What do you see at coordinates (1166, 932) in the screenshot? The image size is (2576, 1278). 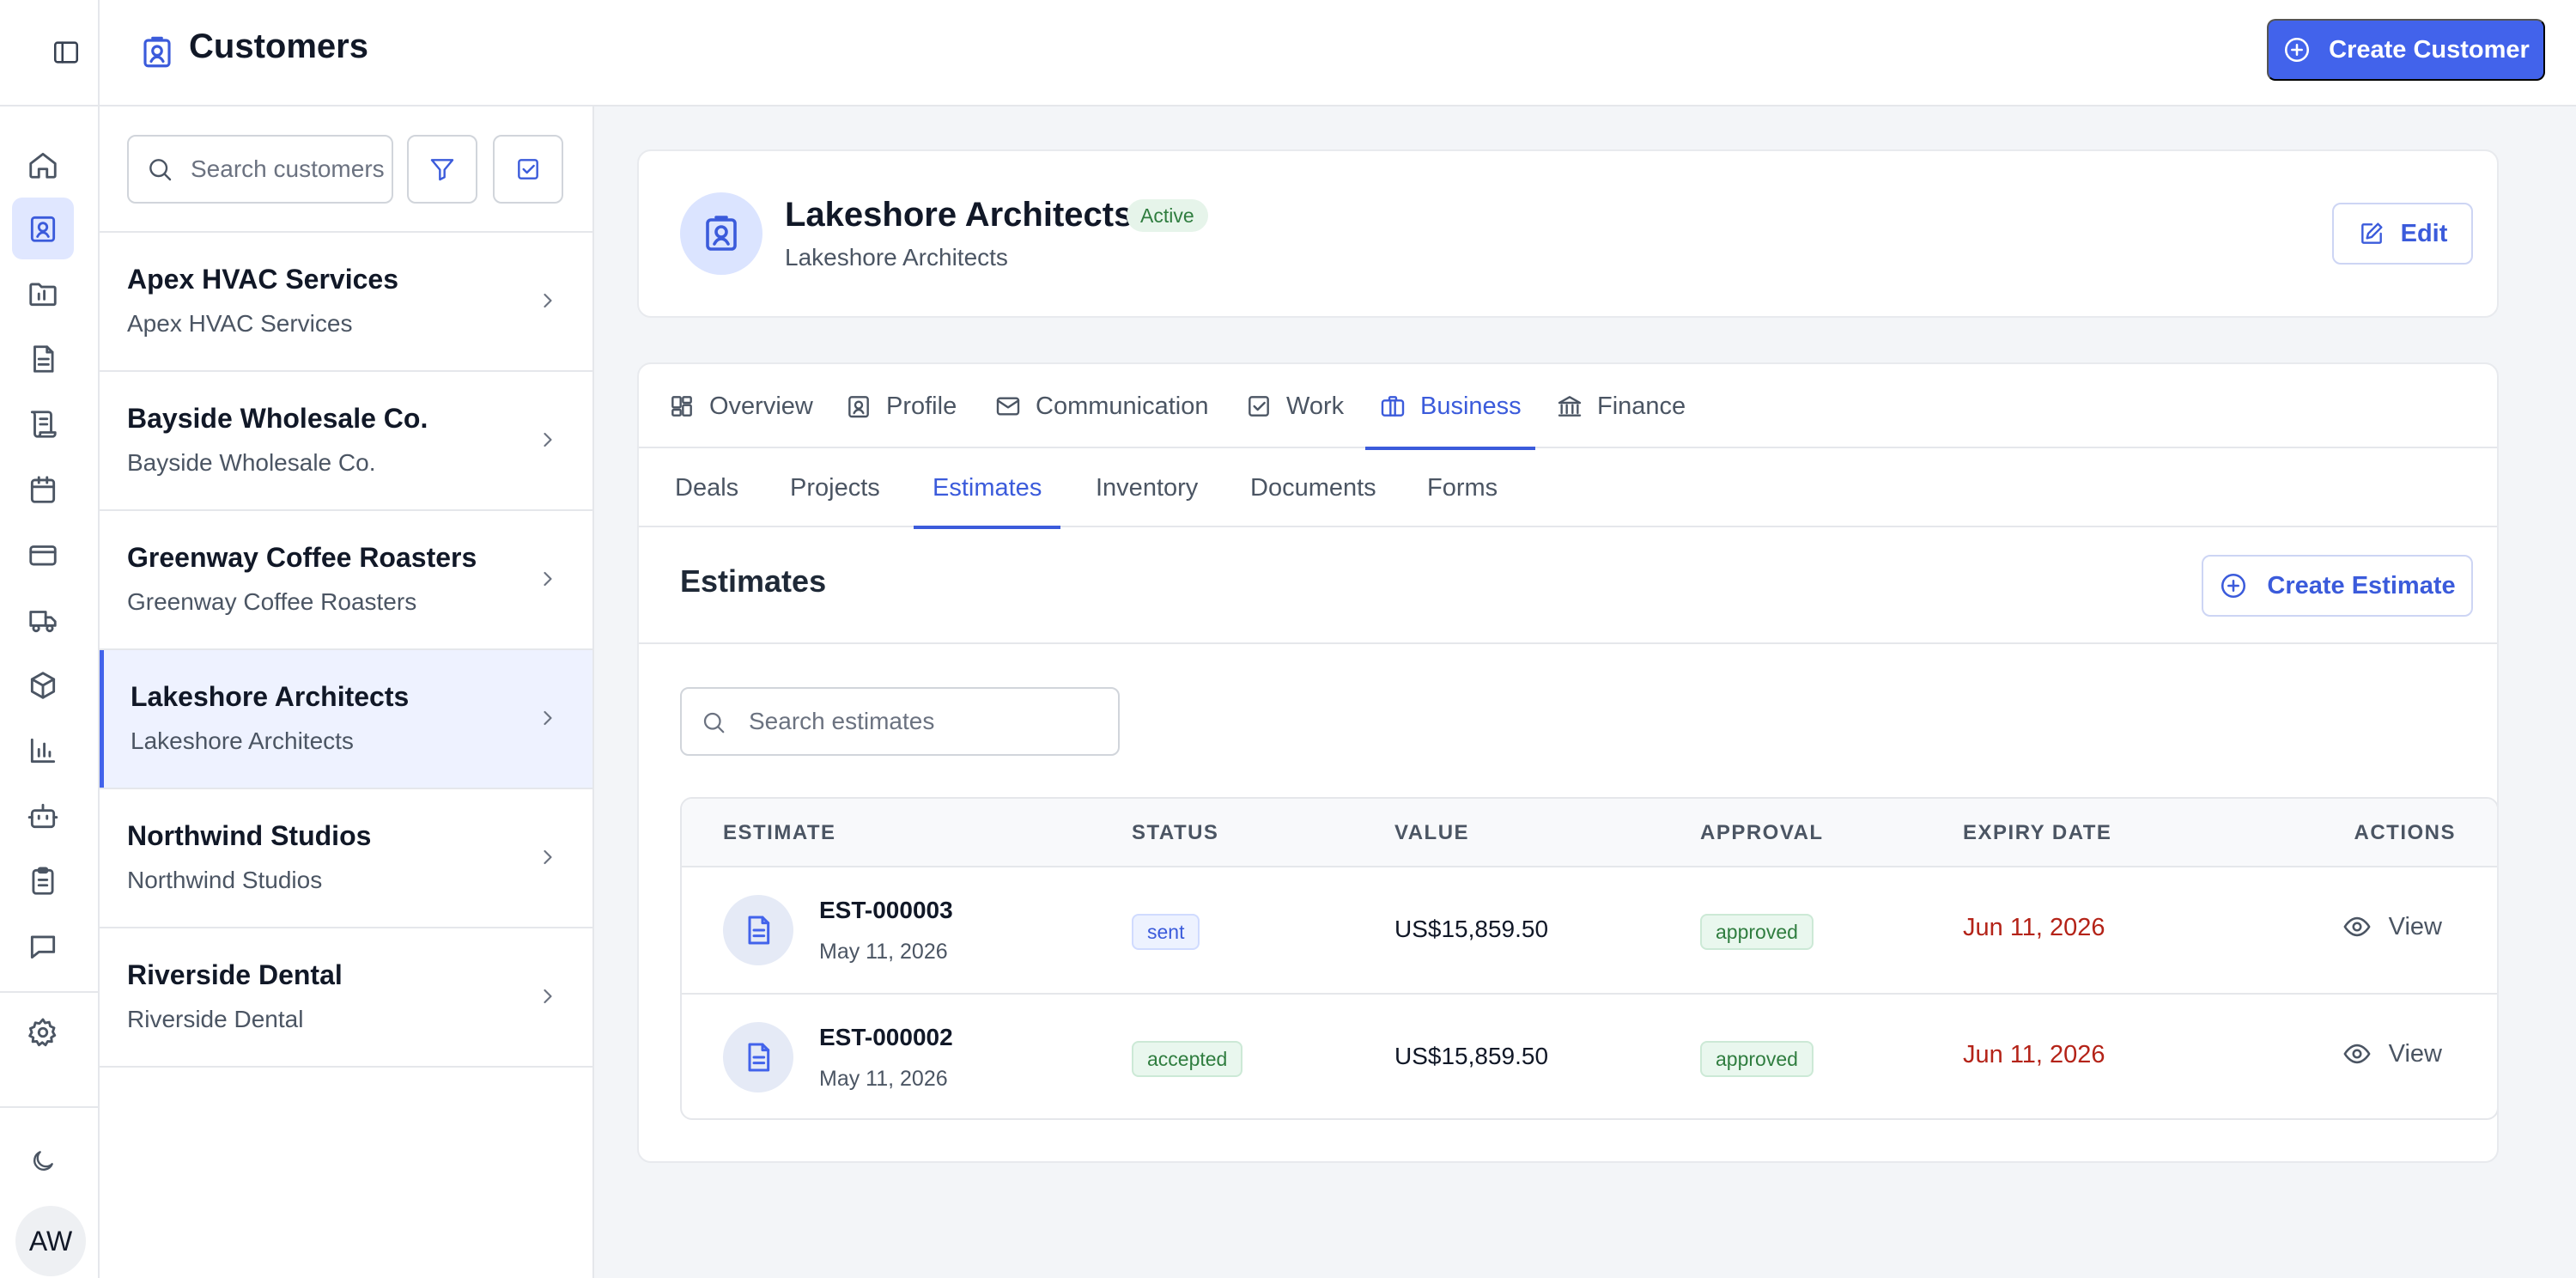 I see `status-badge: sent` at bounding box center [1166, 932].